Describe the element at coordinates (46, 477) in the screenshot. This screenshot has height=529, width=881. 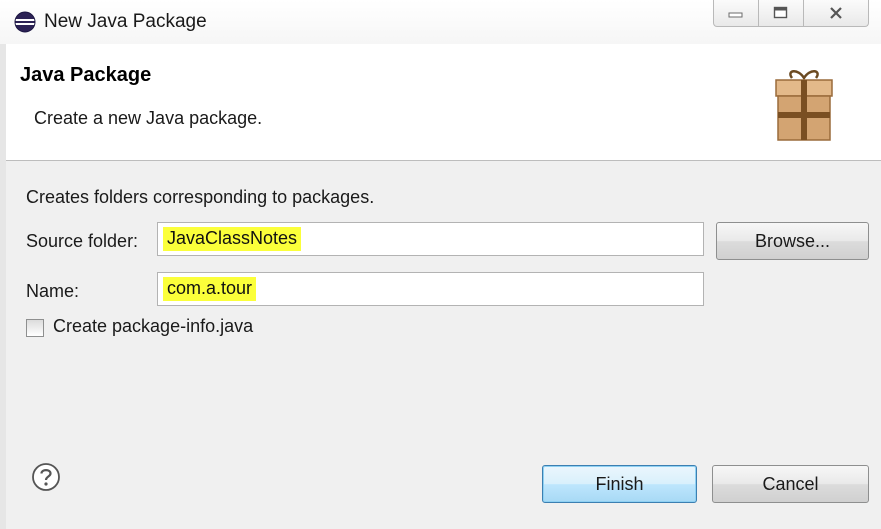
I see `help-icon` at that location.